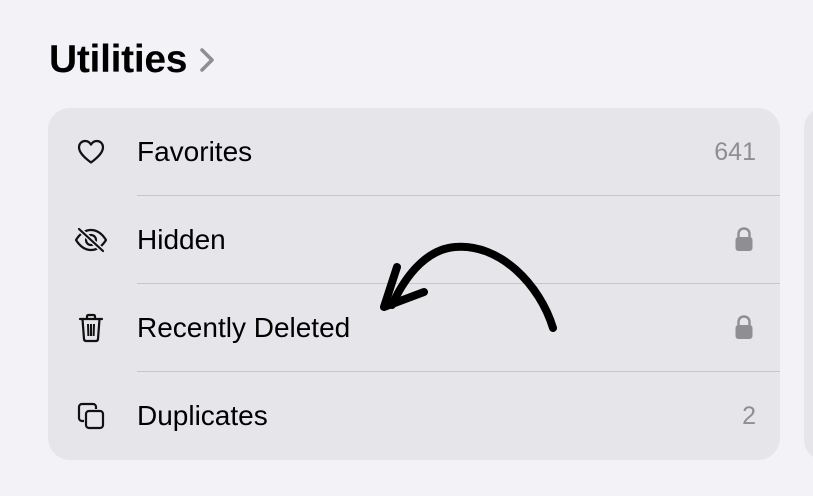 The width and height of the screenshot is (813, 496). What do you see at coordinates (749, 416) in the screenshot?
I see `duplicates-count: 2` at bounding box center [749, 416].